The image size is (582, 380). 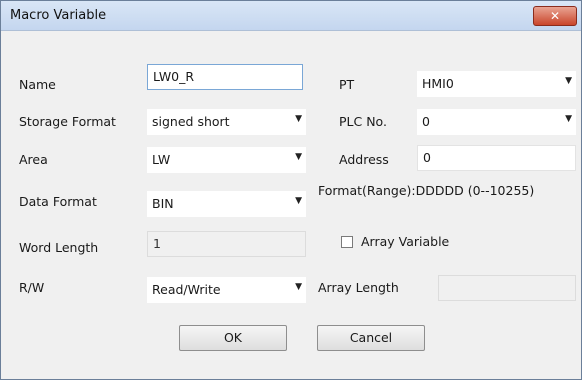 What do you see at coordinates (37, 84) in the screenshot?
I see `name-label: Name` at bounding box center [37, 84].